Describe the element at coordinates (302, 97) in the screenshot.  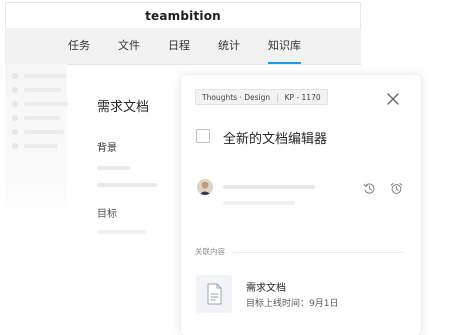
I see `breadcrumb-task-id: KP - 1170` at that location.